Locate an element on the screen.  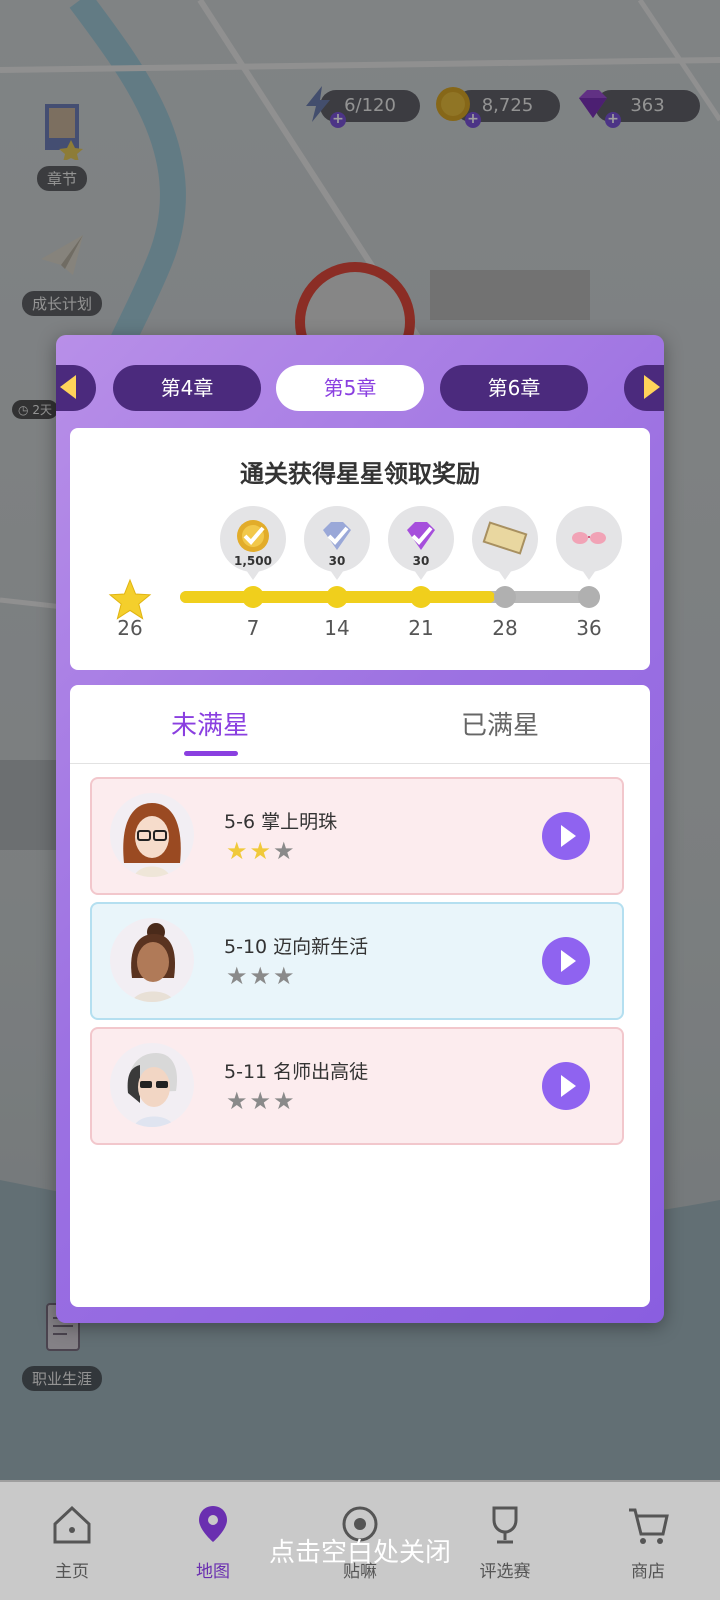
chevron-right-icon is located at coordinates (652, 387).